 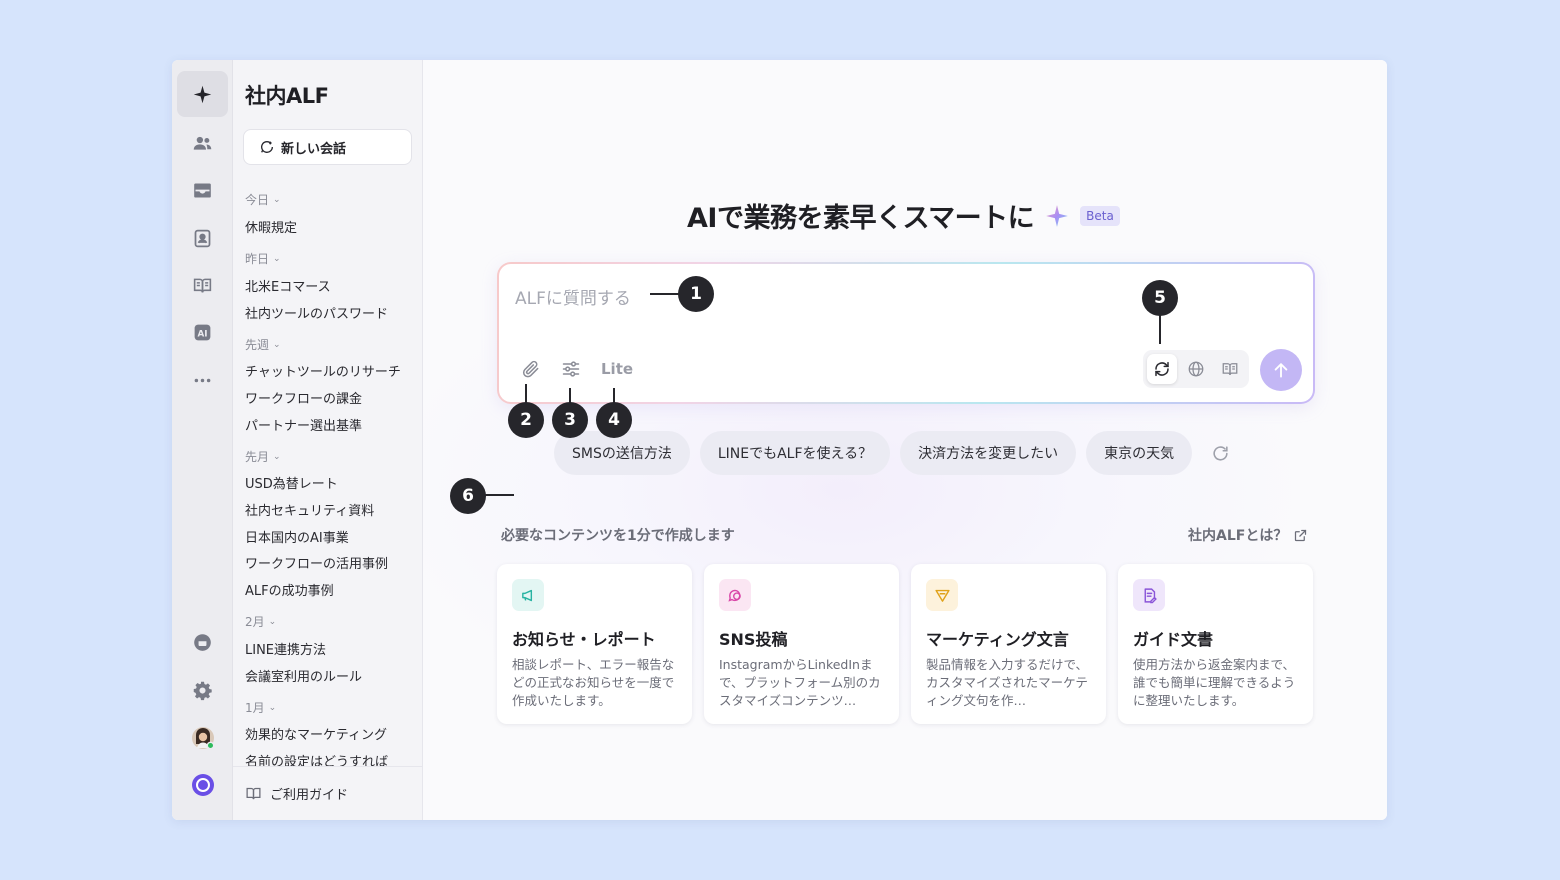 What do you see at coordinates (314, 149) in the screenshot?
I see `new-chat-label: 新しい会話` at bounding box center [314, 149].